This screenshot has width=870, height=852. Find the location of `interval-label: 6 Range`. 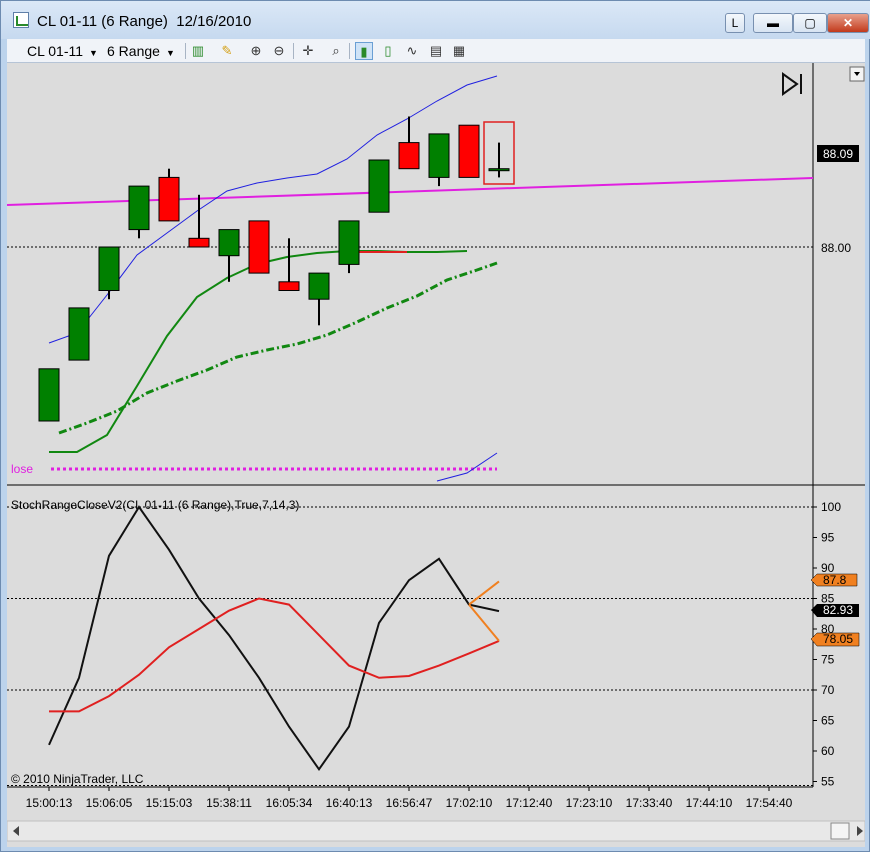

interval-label: 6 Range is located at coordinates (133, 51).